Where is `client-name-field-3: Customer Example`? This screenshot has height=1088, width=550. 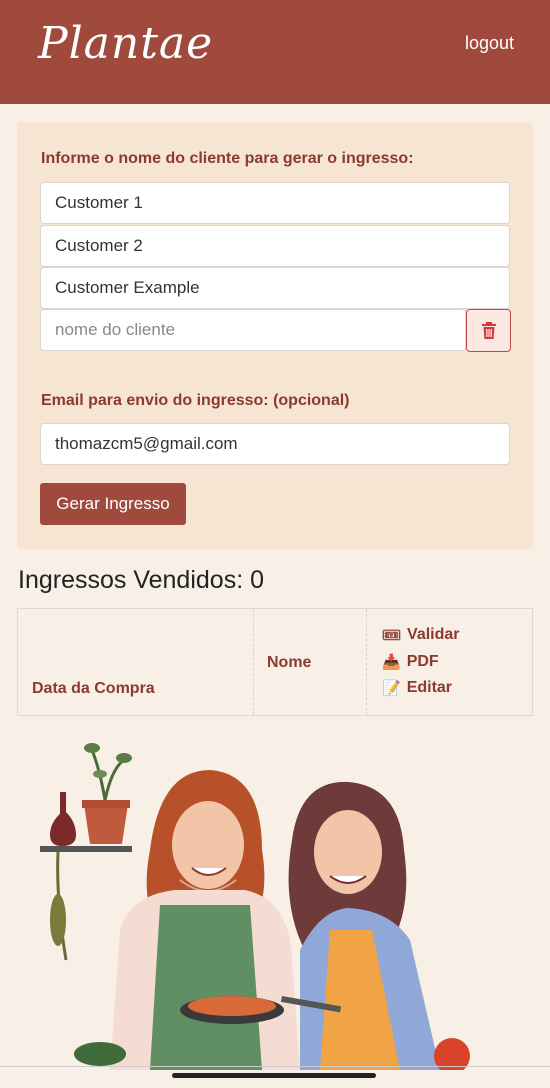 client-name-field-3: Customer Example is located at coordinates (275, 288).